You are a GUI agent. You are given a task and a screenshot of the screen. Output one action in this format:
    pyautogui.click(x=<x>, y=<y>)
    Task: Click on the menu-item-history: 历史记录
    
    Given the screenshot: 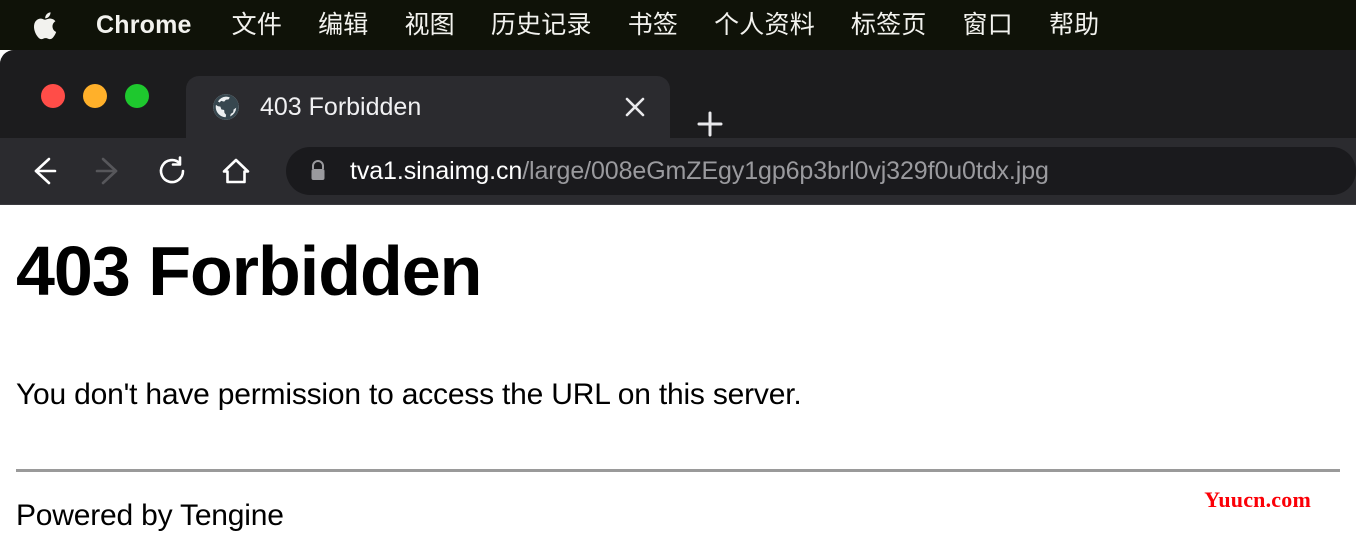 What is the action you would take?
    pyautogui.click(x=541, y=25)
    